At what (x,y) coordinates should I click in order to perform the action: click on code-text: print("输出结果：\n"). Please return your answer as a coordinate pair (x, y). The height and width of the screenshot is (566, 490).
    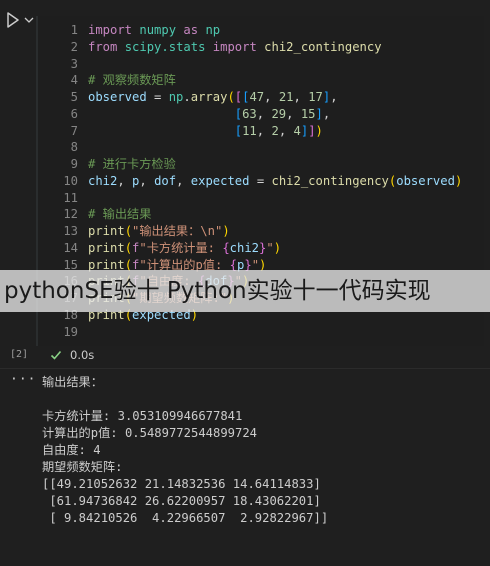
    Looking at the image, I should click on (159, 231).